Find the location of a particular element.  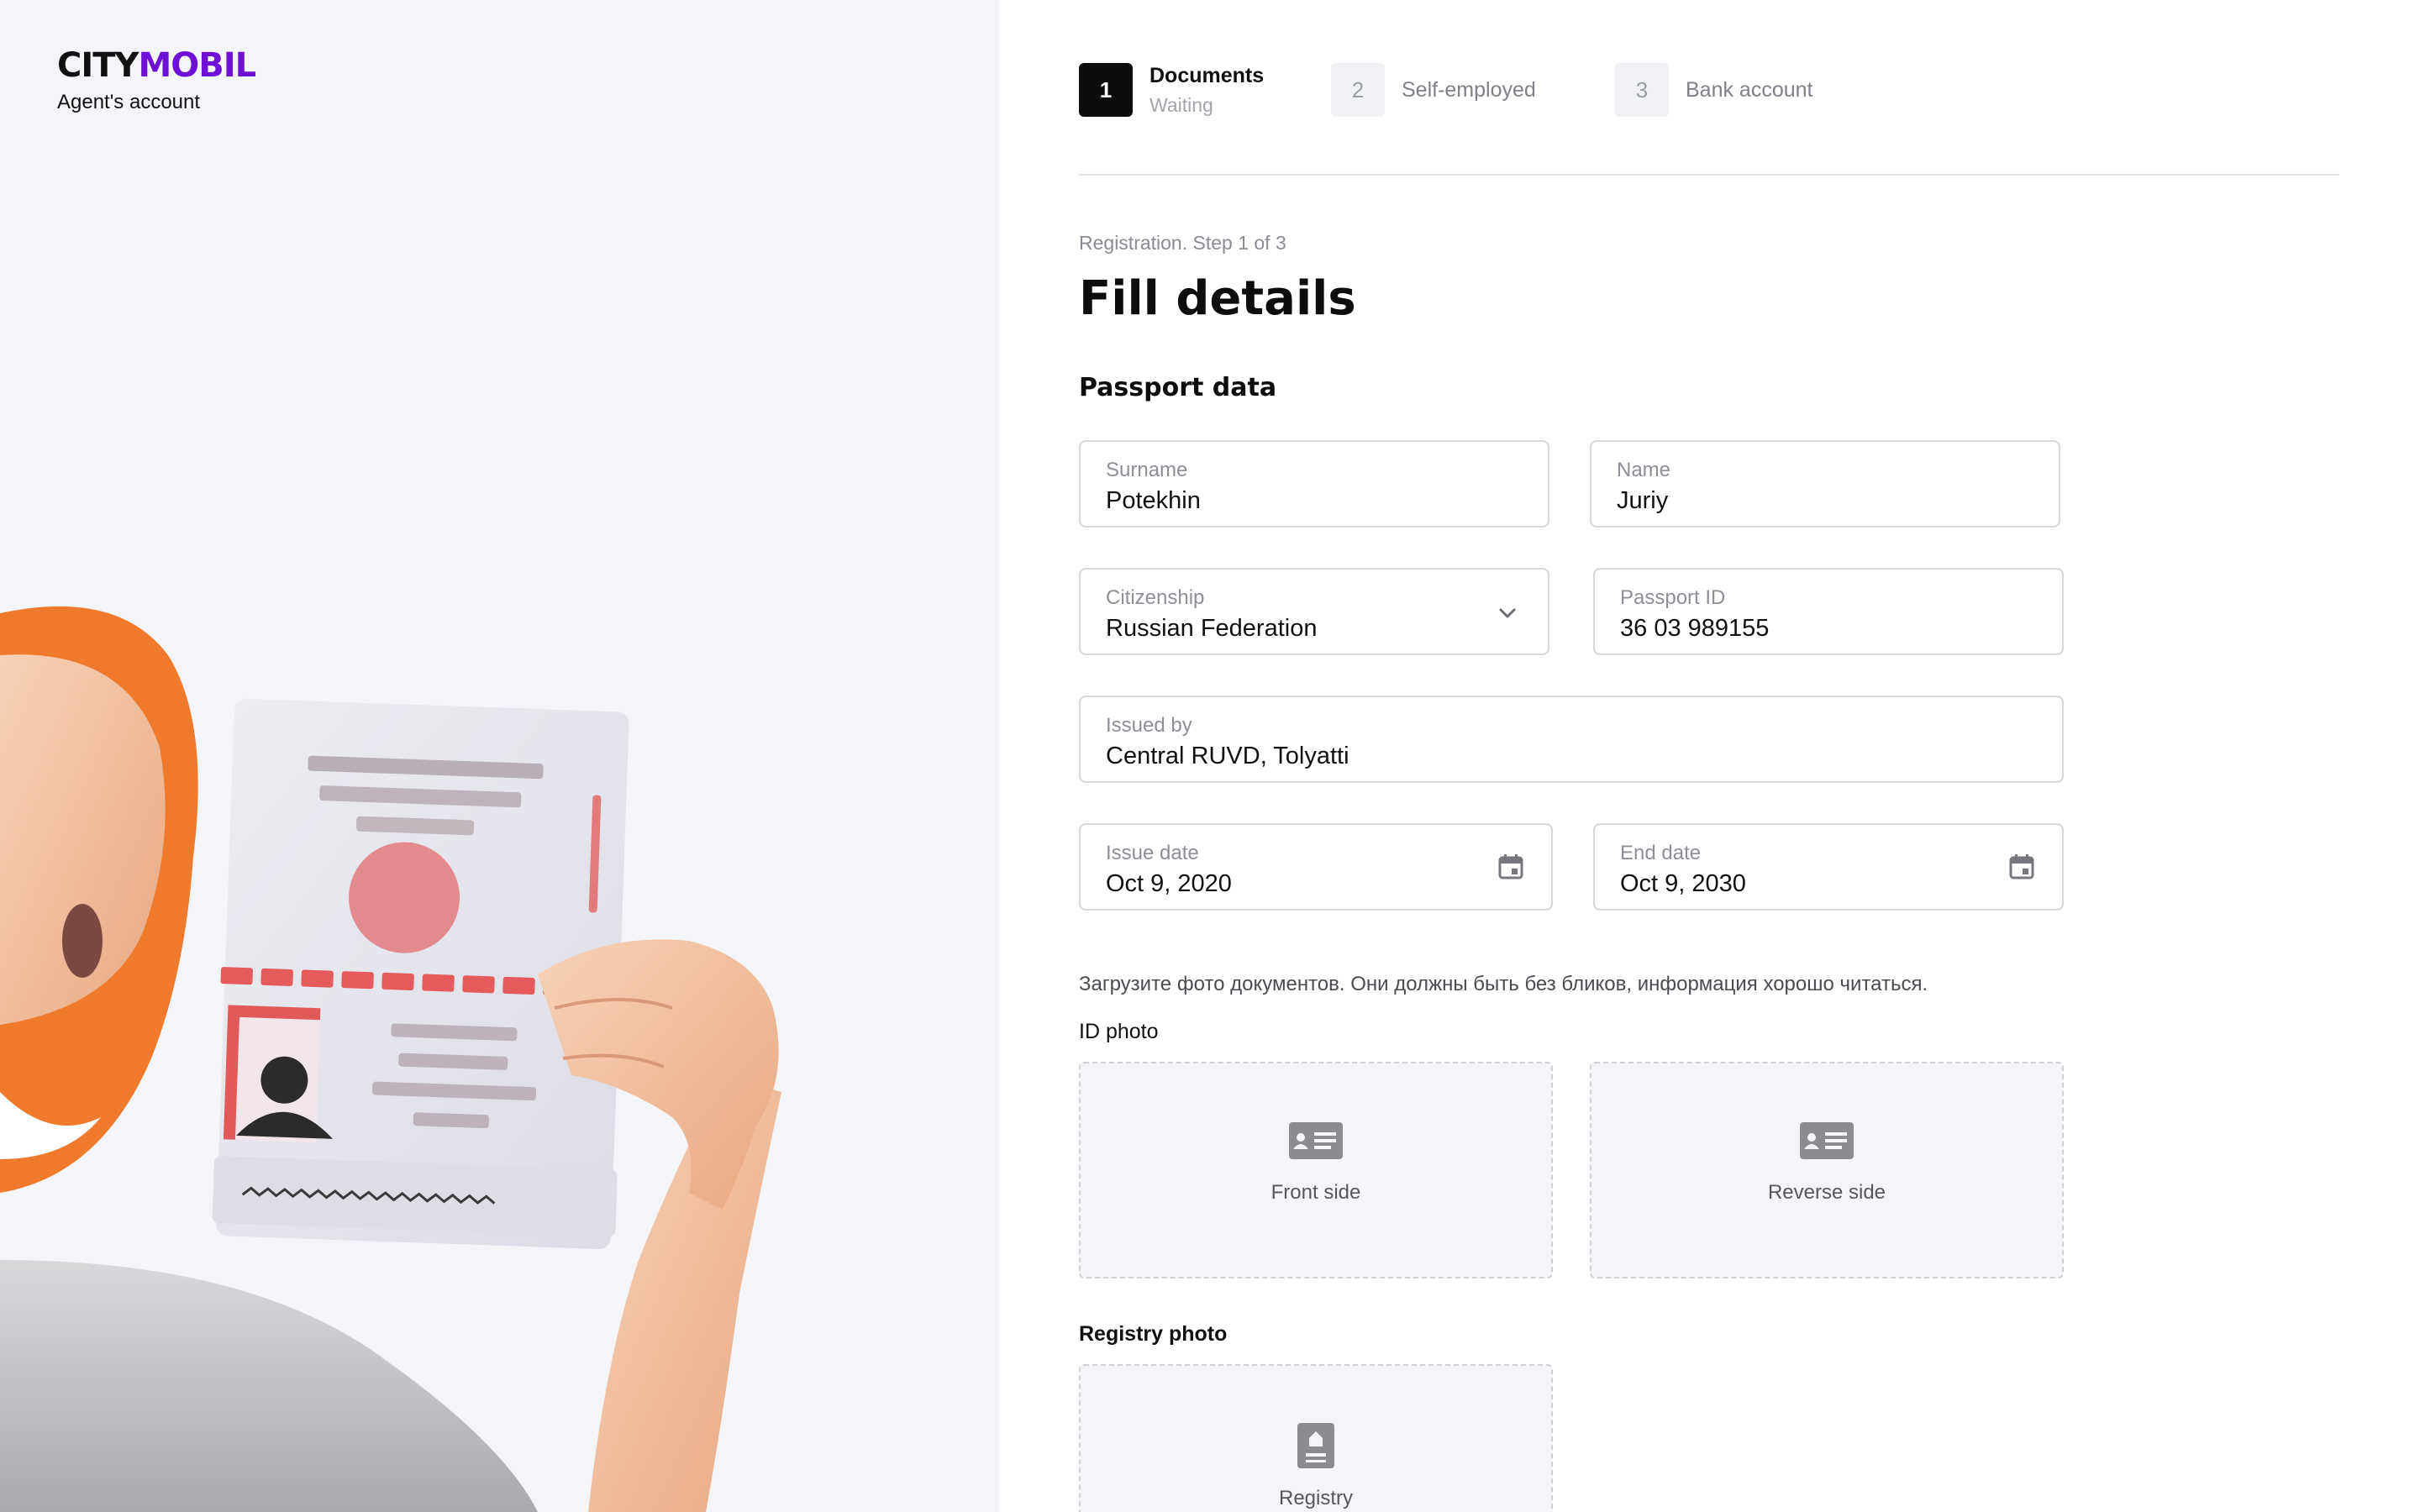

reverse-side-upload: Reverse side is located at coordinates (1827, 1170).